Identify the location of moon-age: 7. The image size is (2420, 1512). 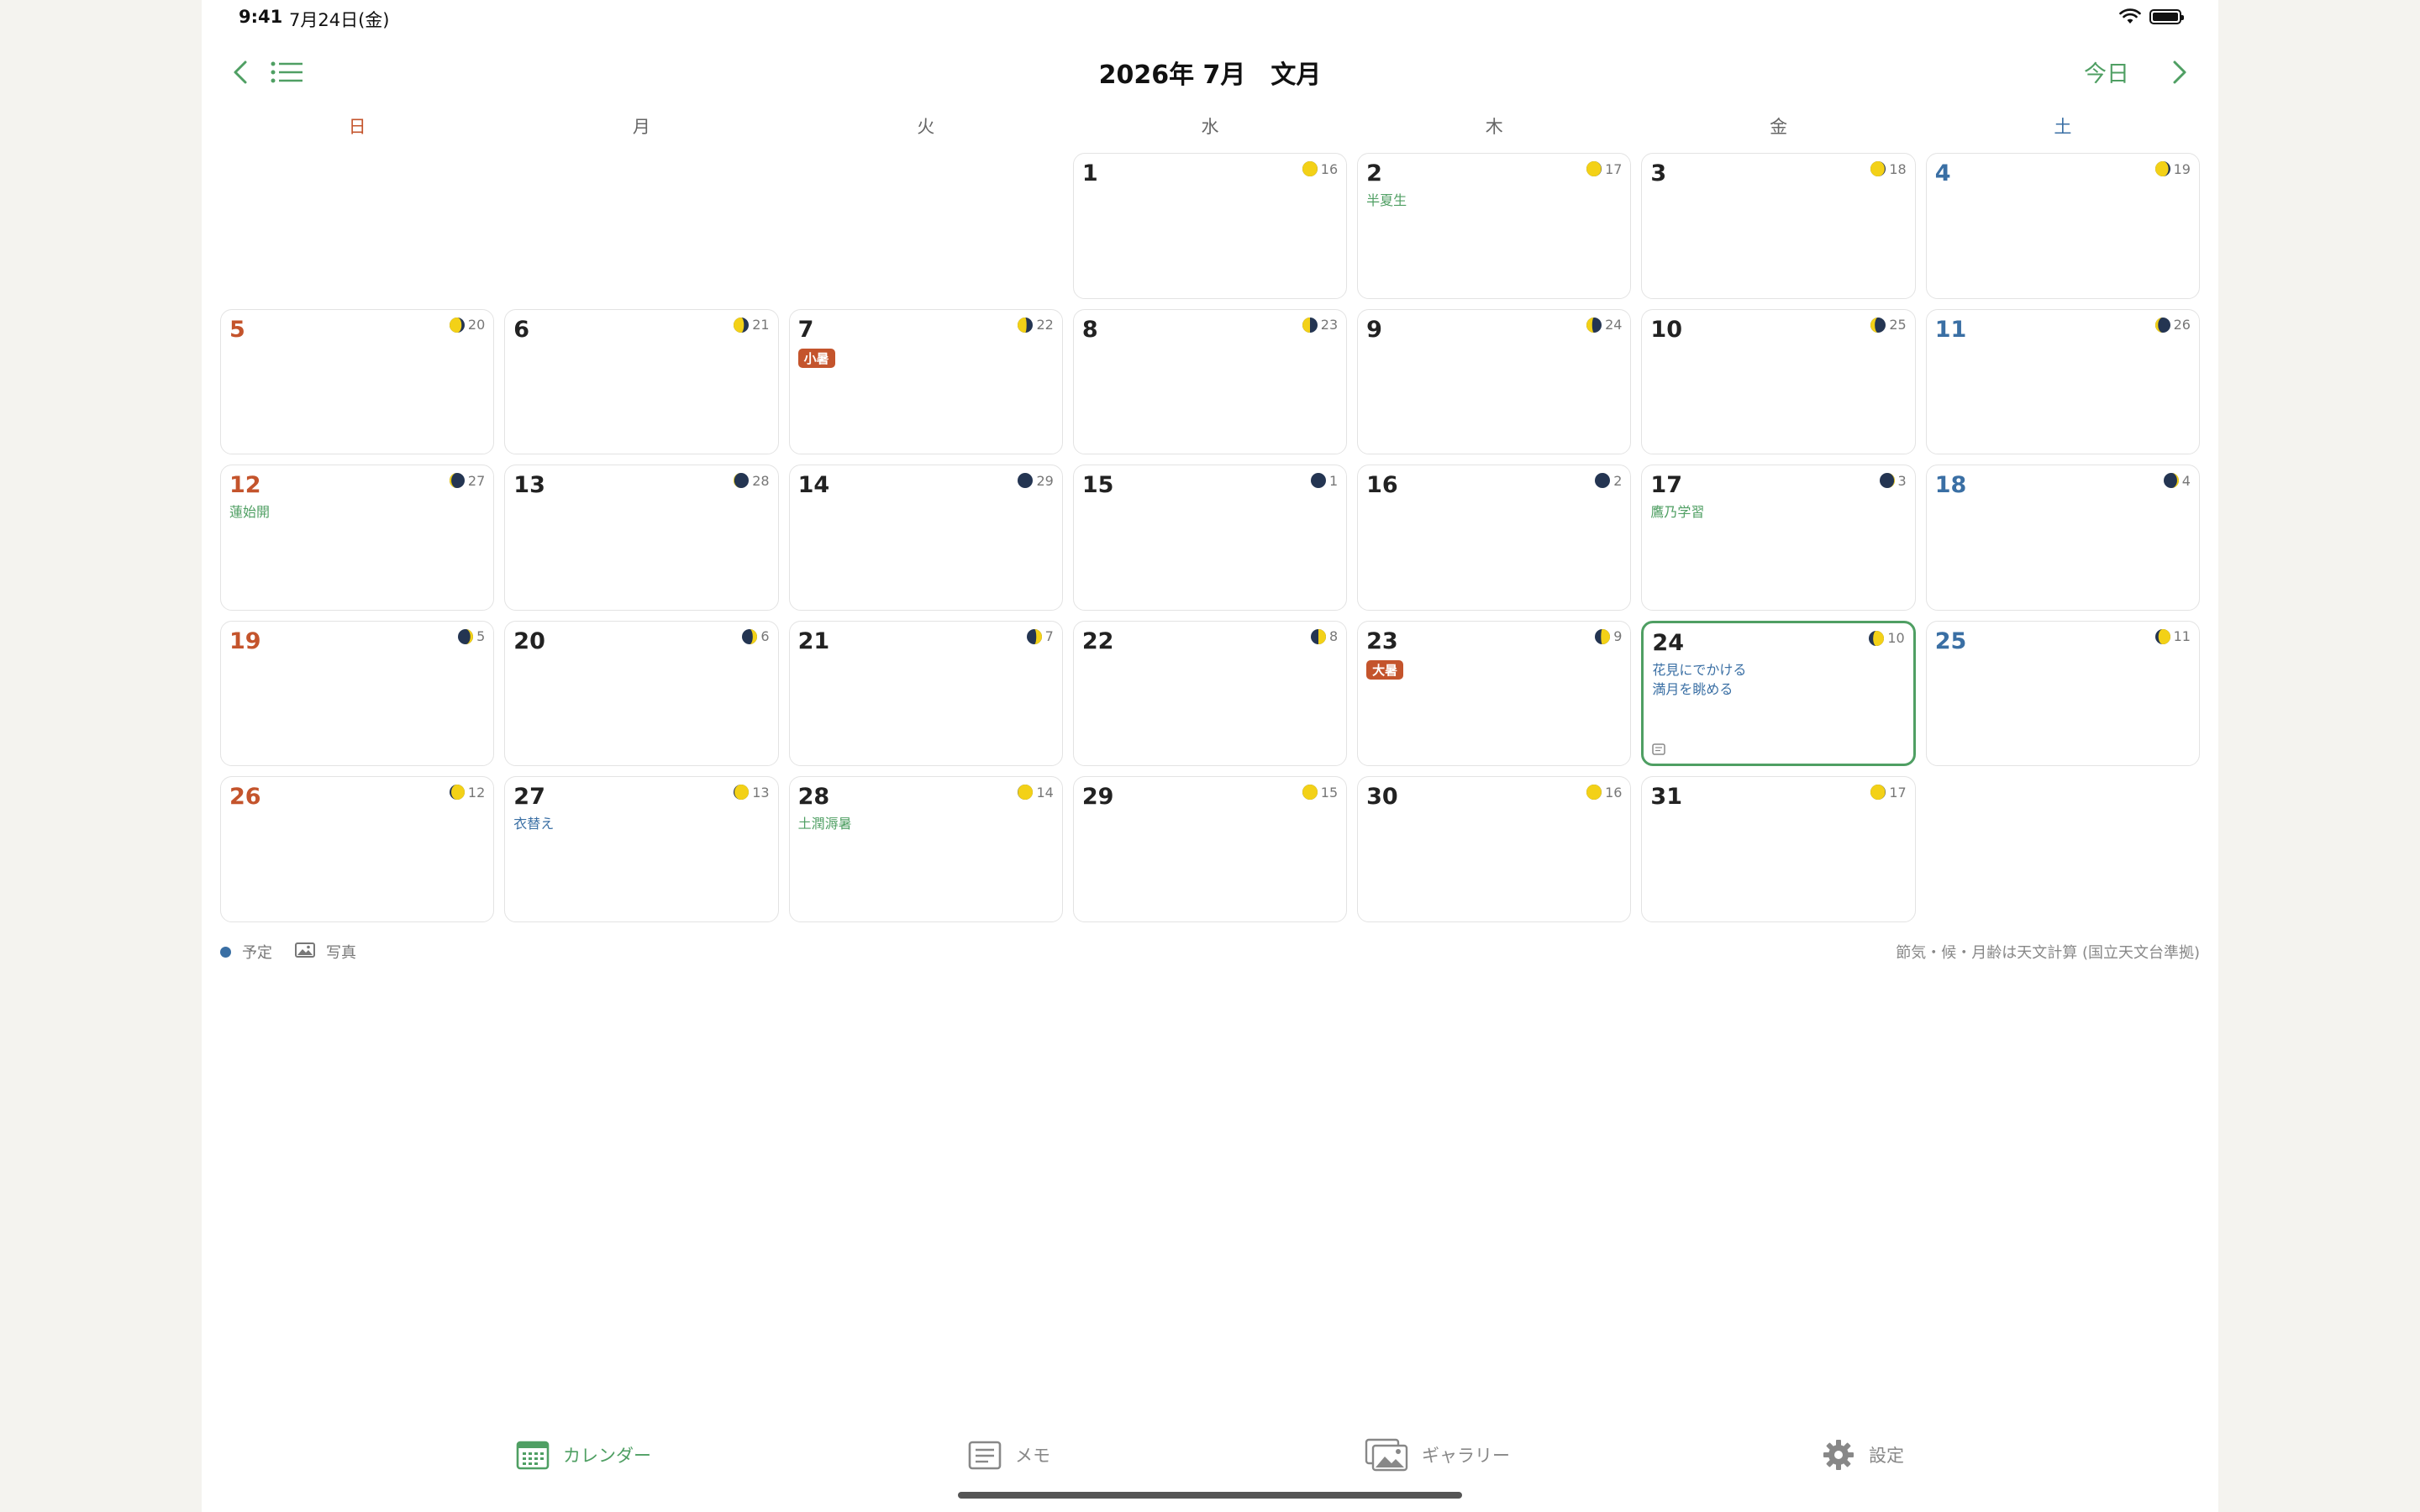
(1040, 636).